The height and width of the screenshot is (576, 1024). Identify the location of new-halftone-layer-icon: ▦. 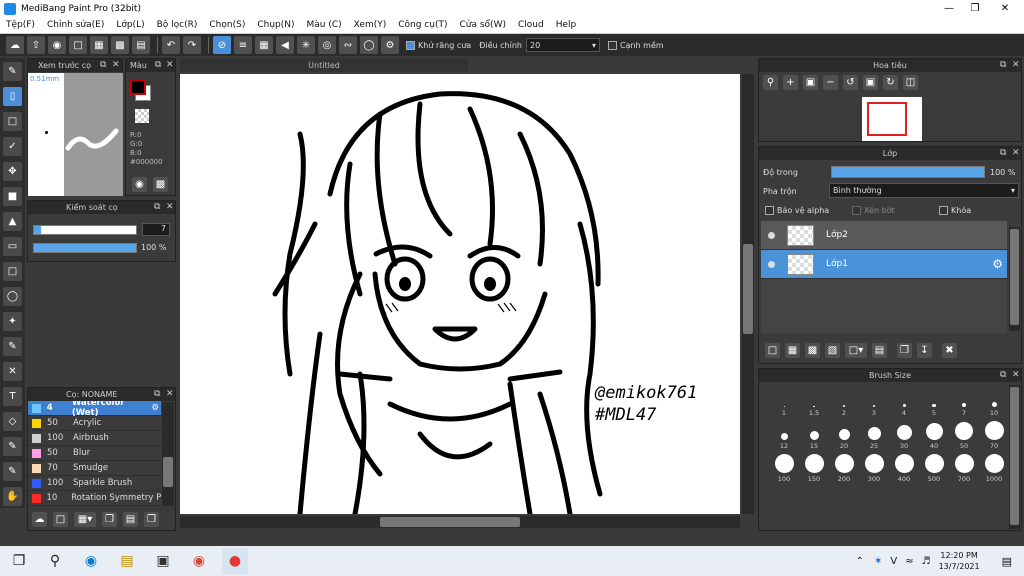
(792, 350).